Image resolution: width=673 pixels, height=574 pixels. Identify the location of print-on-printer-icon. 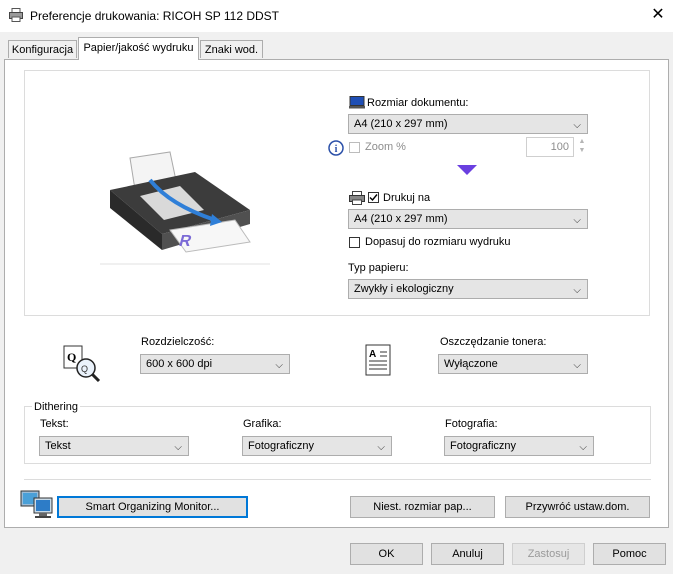
(357, 198).